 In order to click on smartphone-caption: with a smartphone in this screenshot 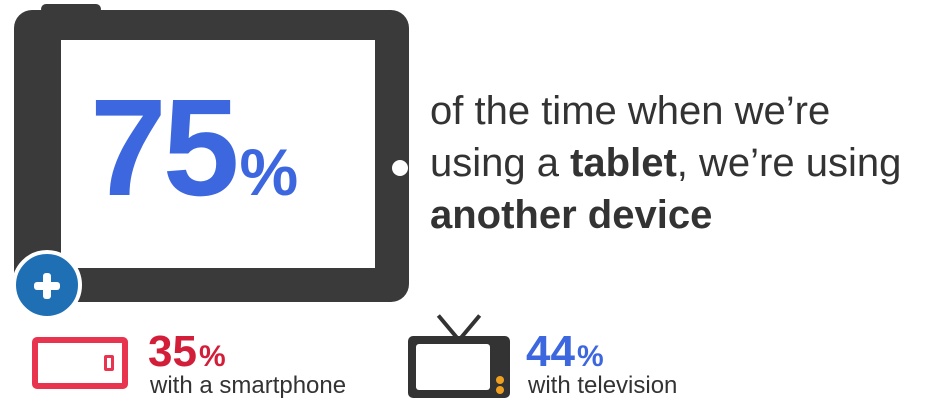, I will do `click(248, 385)`.